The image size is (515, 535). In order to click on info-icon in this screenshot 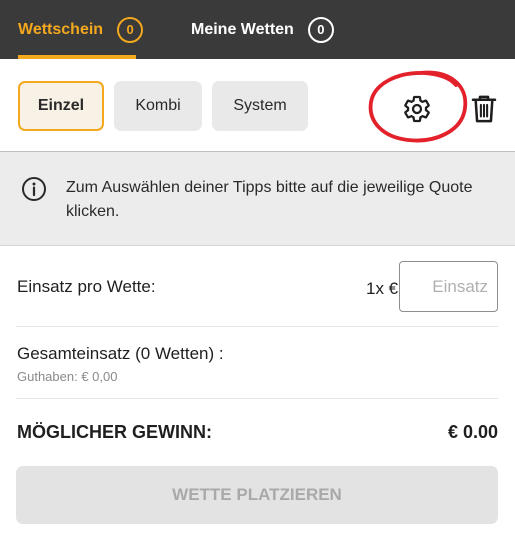, I will do `click(34, 189)`.